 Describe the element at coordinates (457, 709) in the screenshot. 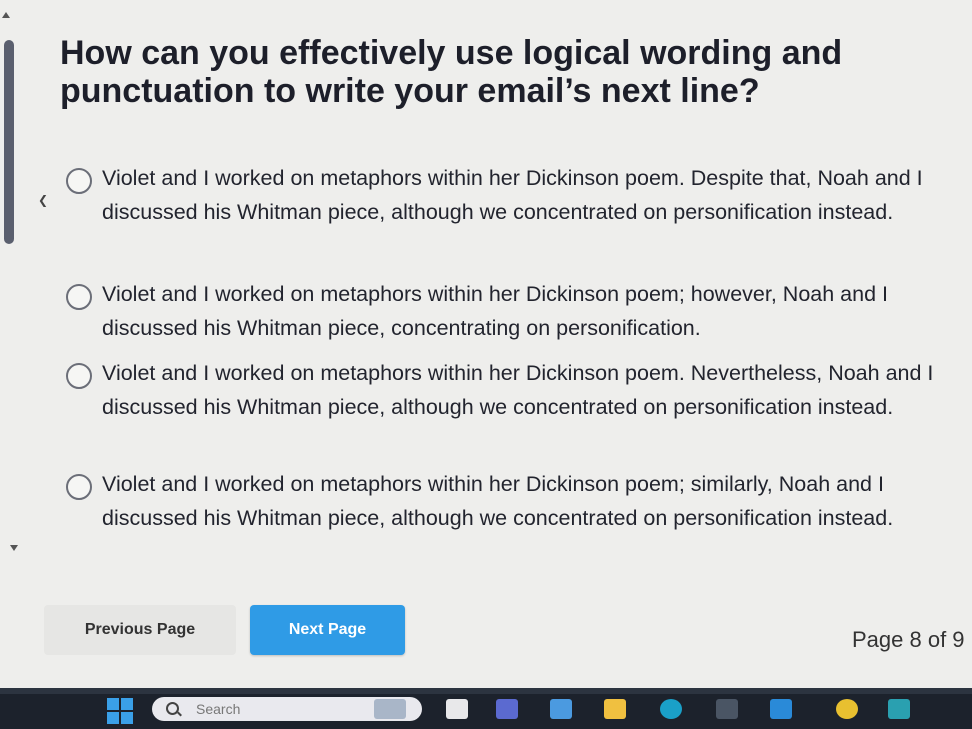

I see `file-icon` at that location.